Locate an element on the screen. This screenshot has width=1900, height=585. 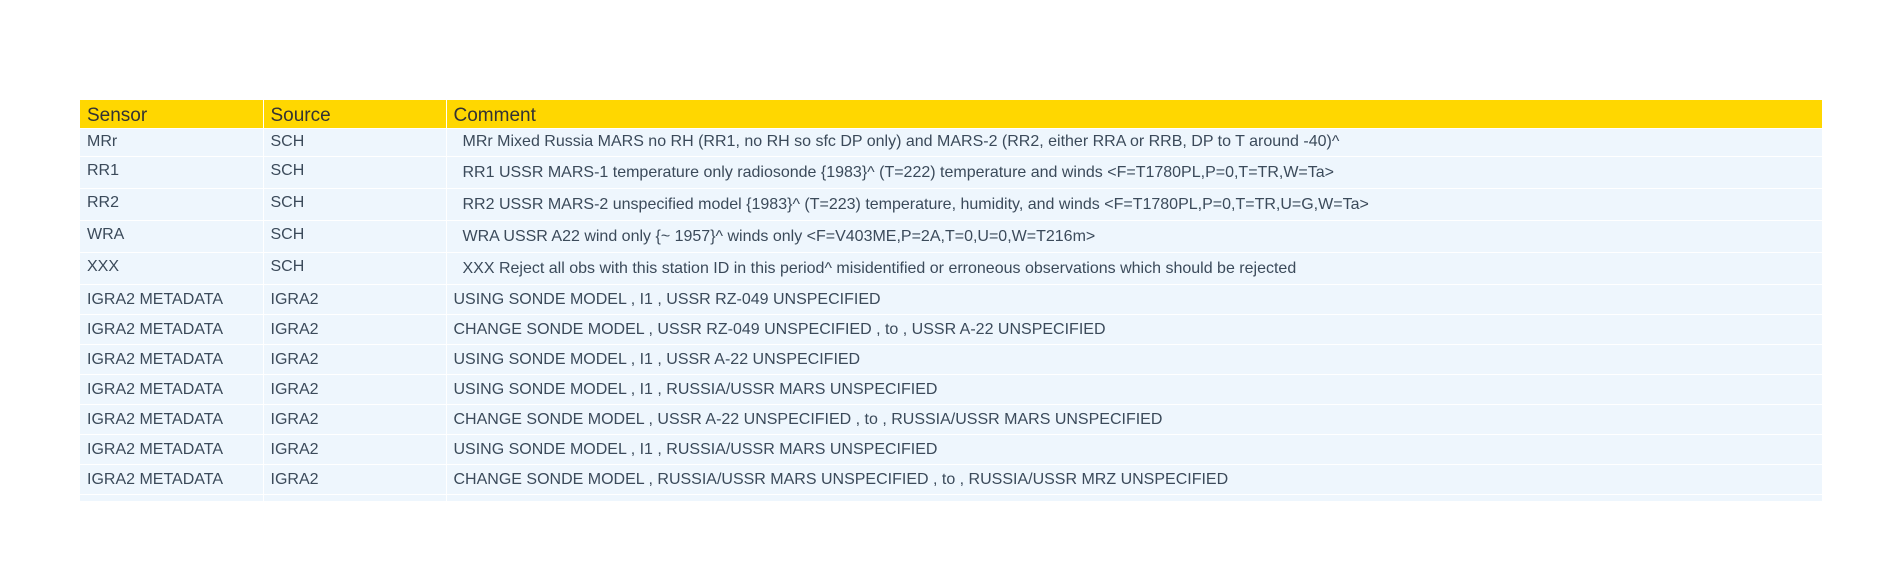
header-row: Sensor Source Comment is located at coordinates (951, 114).